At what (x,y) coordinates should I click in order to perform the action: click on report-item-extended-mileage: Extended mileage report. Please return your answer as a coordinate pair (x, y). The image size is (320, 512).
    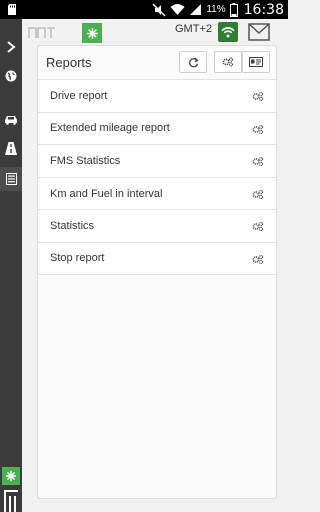
    Looking at the image, I should click on (157, 128).